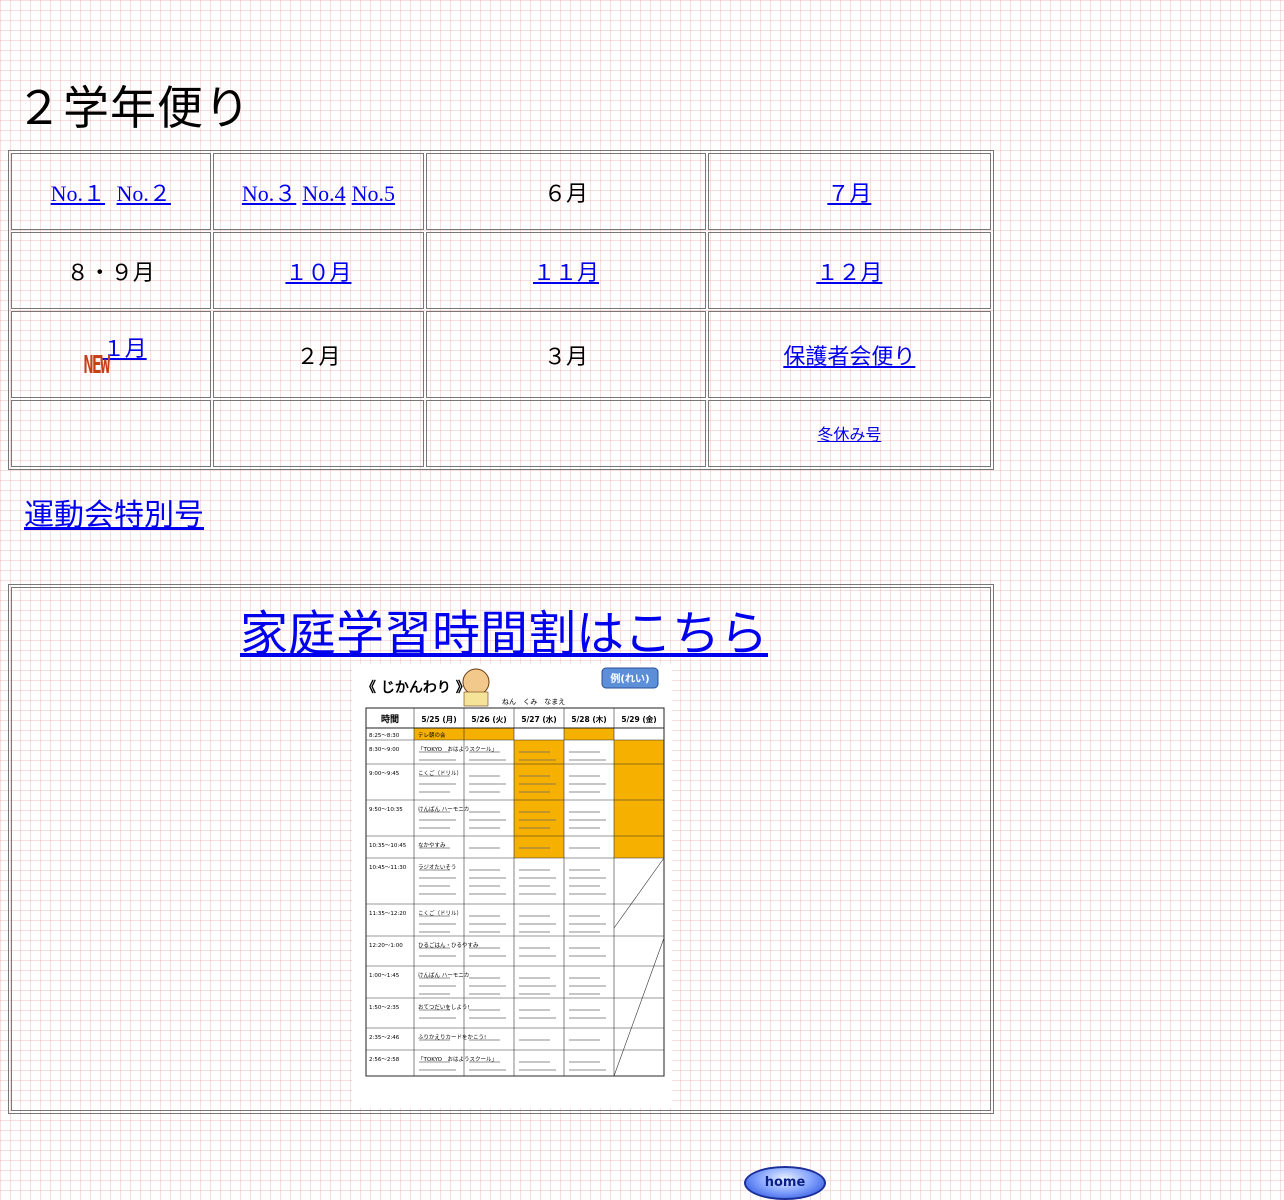 This screenshot has width=1284, height=1200. What do you see at coordinates (849, 273) in the screenshot?
I see `issue-link-december: １２月` at bounding box center [849, 273].